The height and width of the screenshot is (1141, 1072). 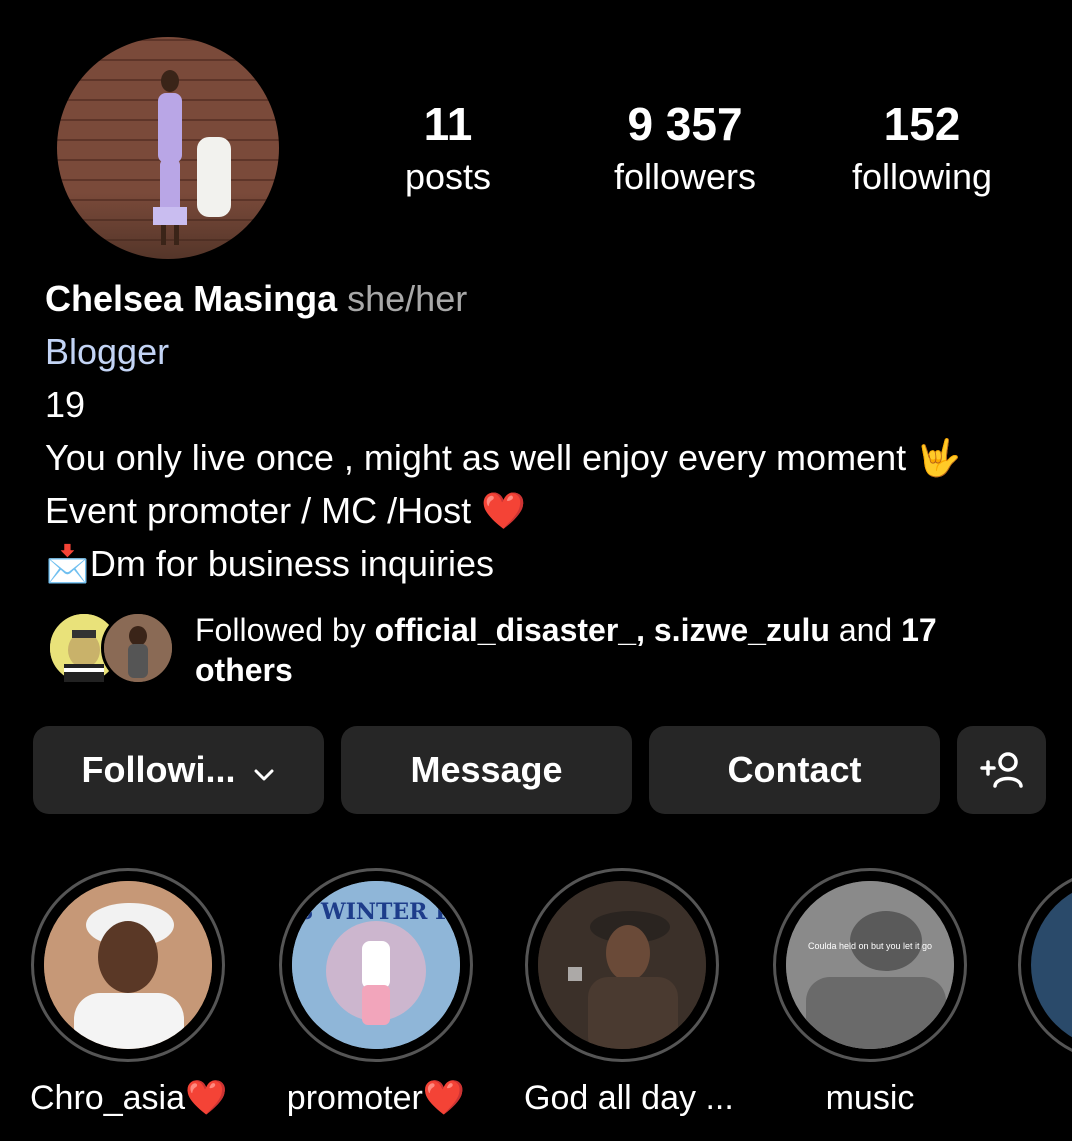 What do you see at coordinates (685, 176) in the screenshot?
I see `followers-label: followers` at bounding box center [685, 176].